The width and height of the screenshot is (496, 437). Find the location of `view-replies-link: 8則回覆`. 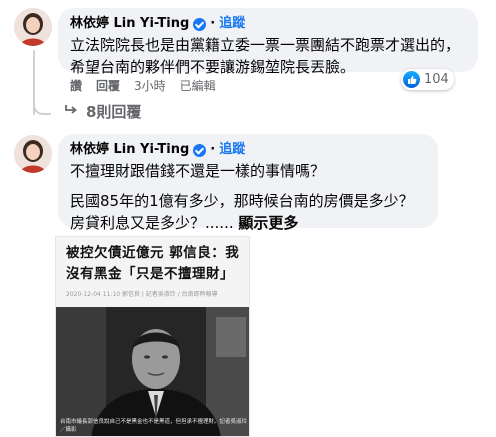

view-replies-link: 8則回覆 is located at coordinates (102, 111).